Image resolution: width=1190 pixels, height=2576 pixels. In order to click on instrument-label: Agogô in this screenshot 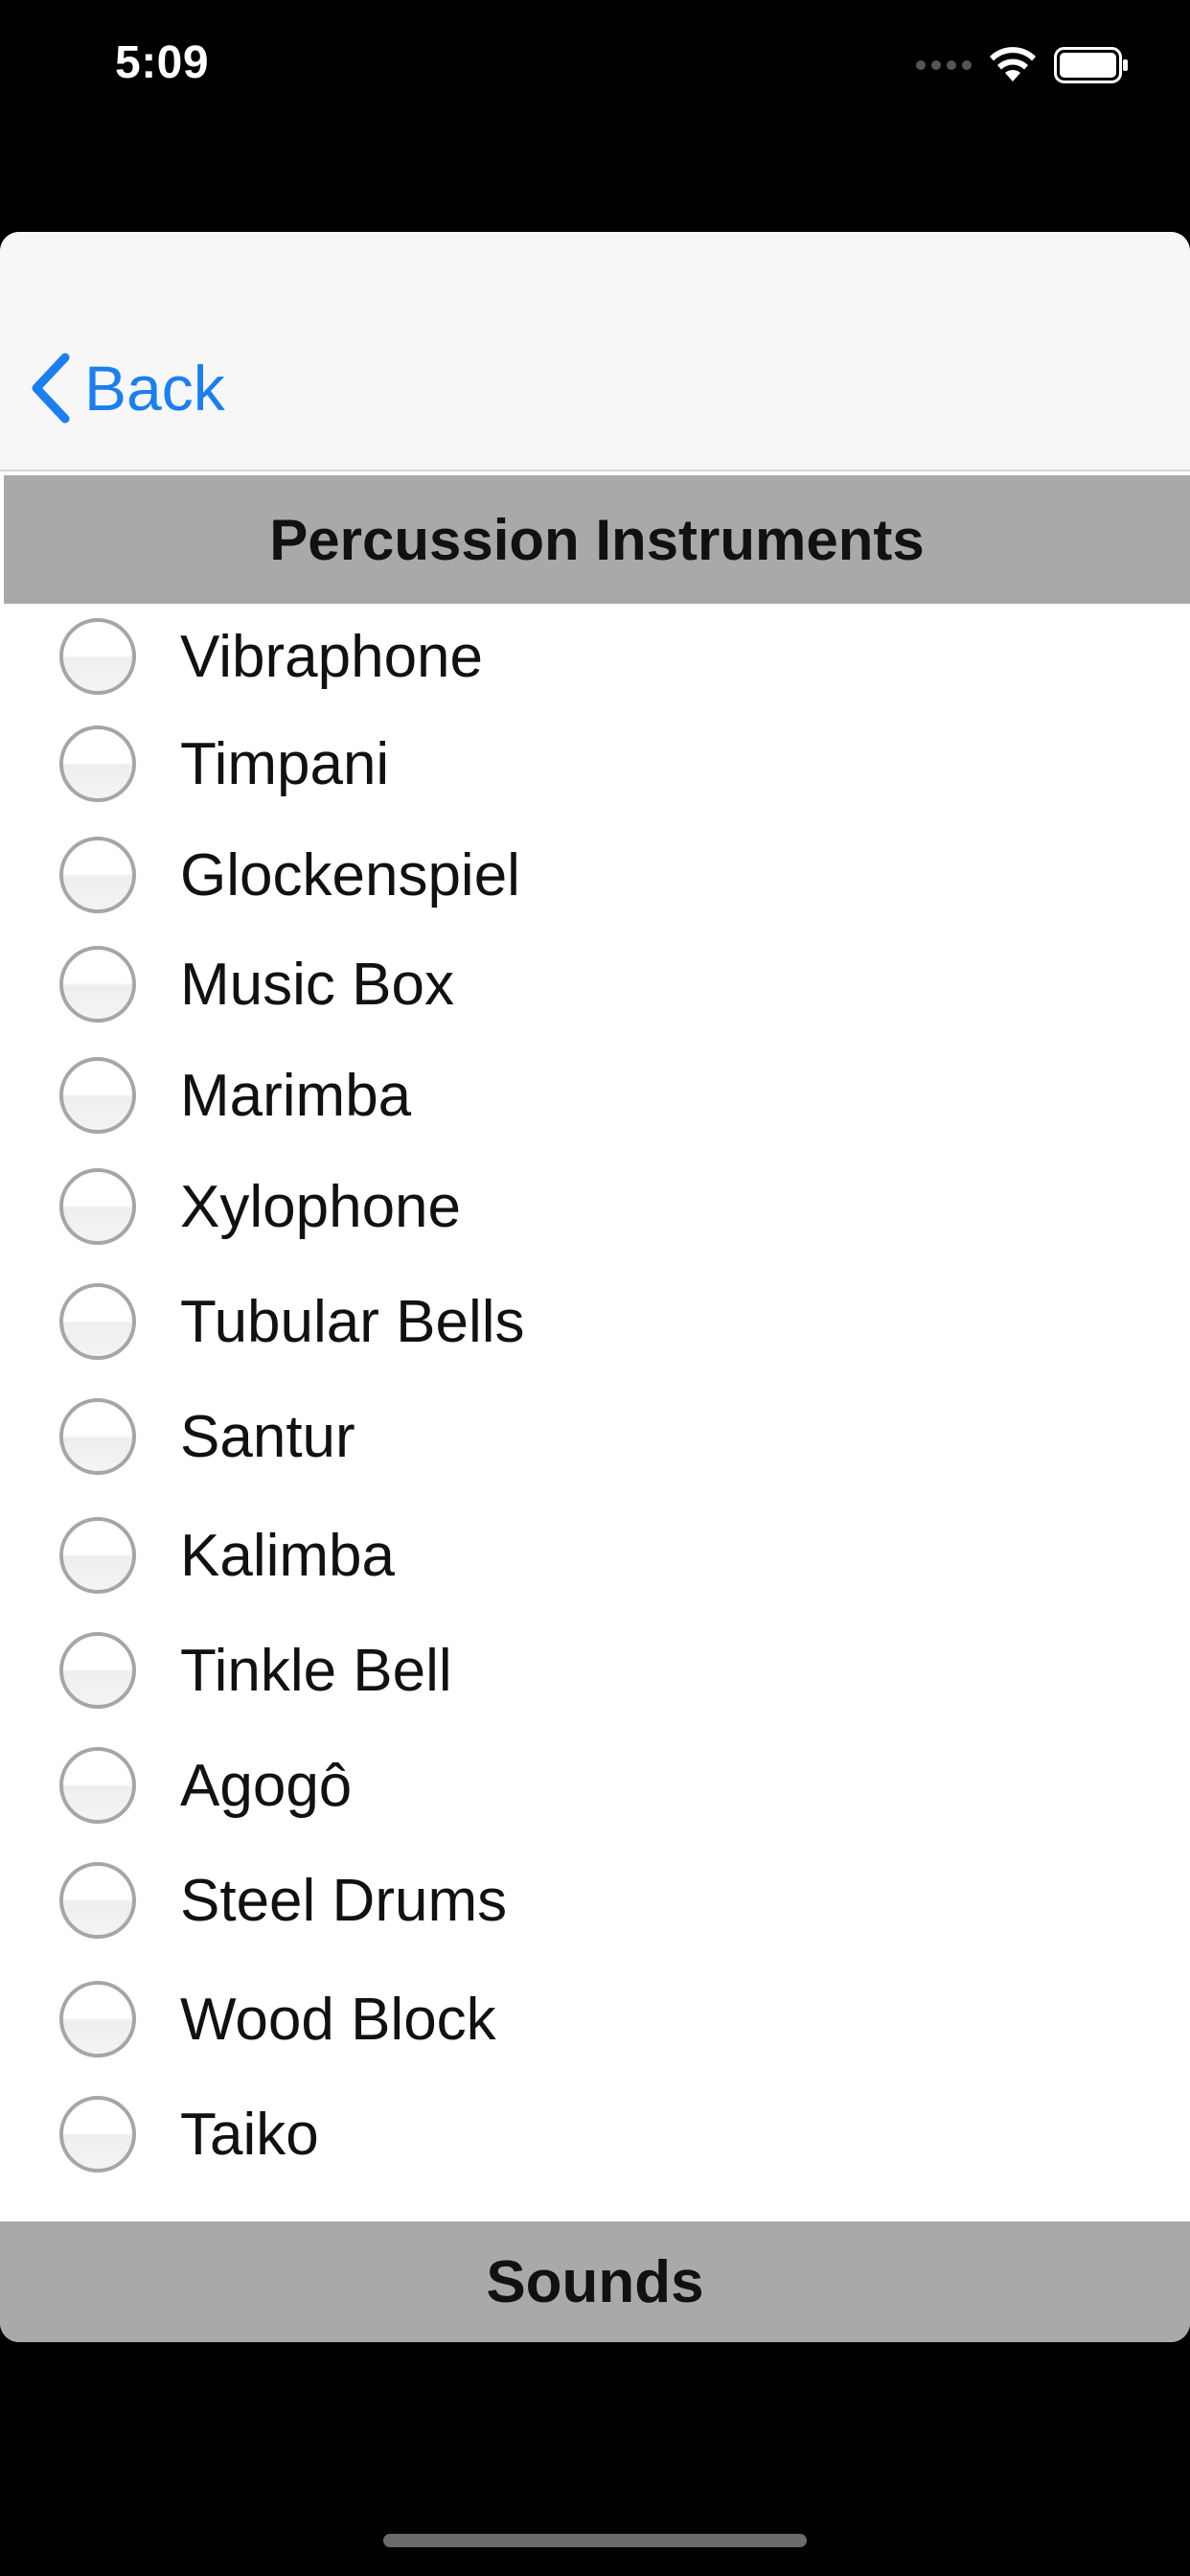, I will do `click(266, 1786)`.